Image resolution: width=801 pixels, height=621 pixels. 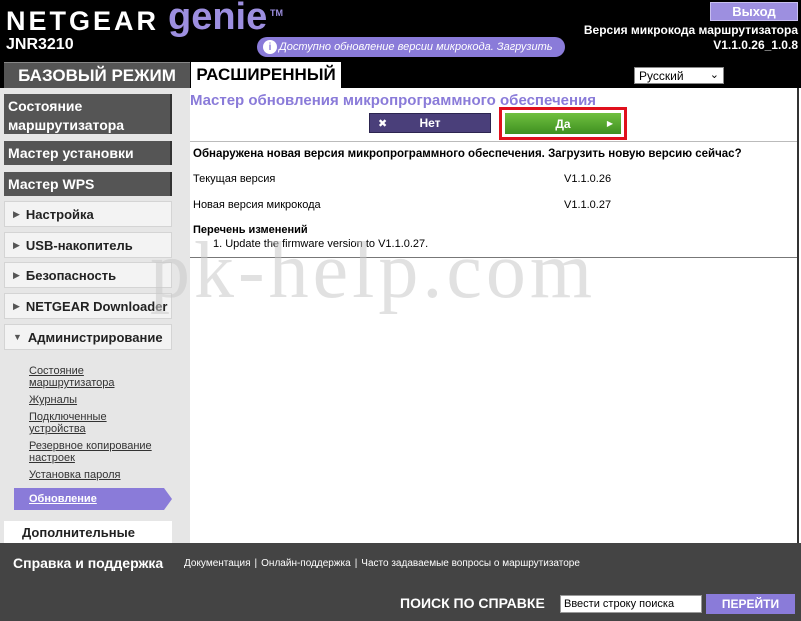 I want to click on yes-button: Да ▶, so click(x=563, y=123).